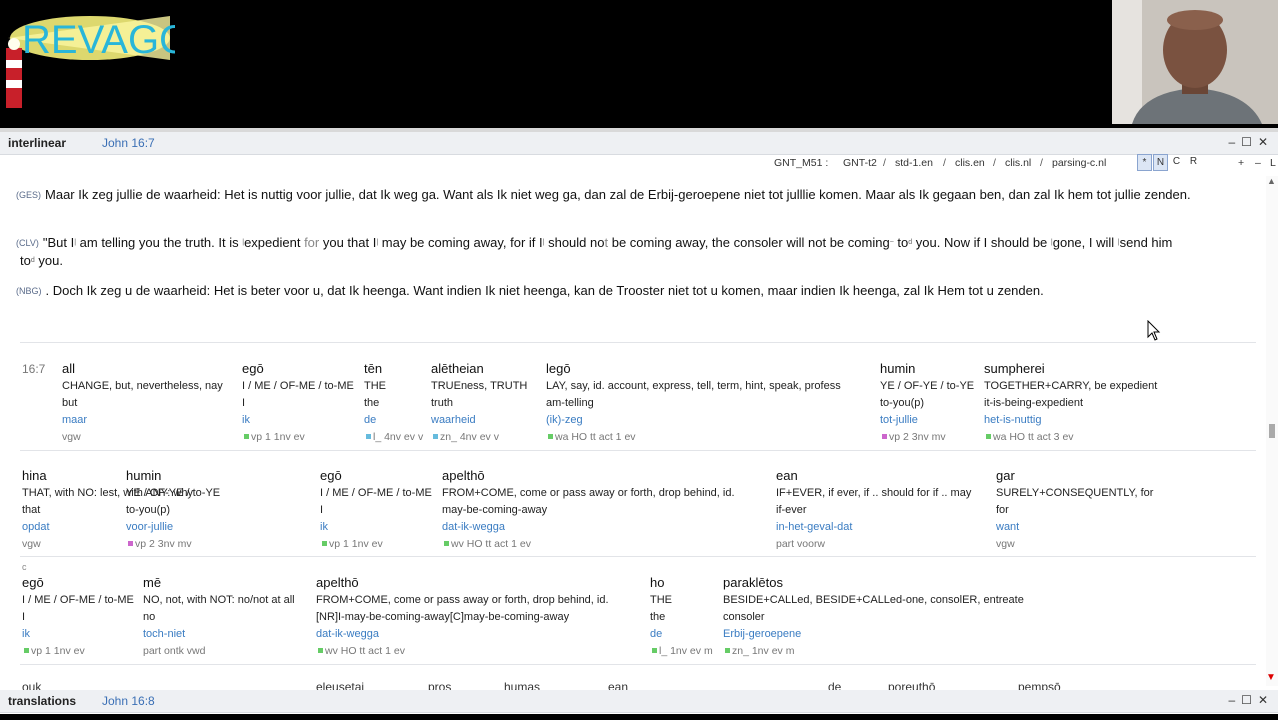 Image resolution: width=1278 pixels, height=720 pixels. Describe the element at coordinates (150, 420) in the screenshot. I see `dutch-gloss: maar` at that location.